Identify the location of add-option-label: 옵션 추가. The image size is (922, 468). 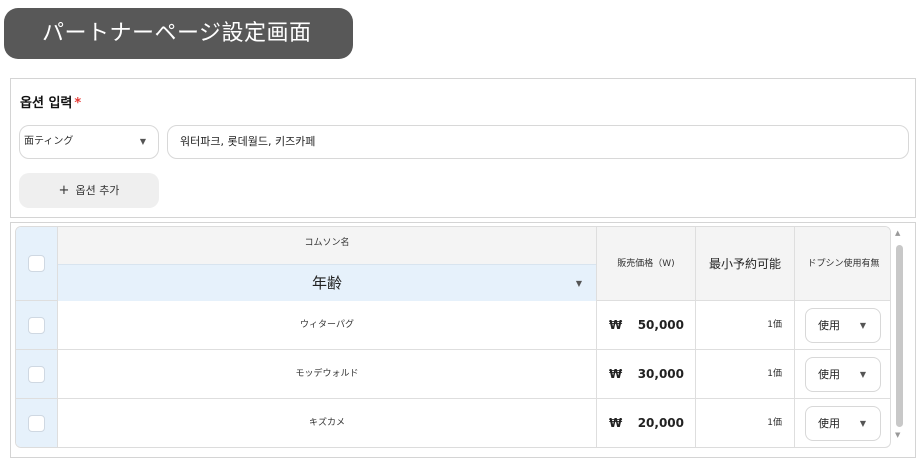
(97, 190).